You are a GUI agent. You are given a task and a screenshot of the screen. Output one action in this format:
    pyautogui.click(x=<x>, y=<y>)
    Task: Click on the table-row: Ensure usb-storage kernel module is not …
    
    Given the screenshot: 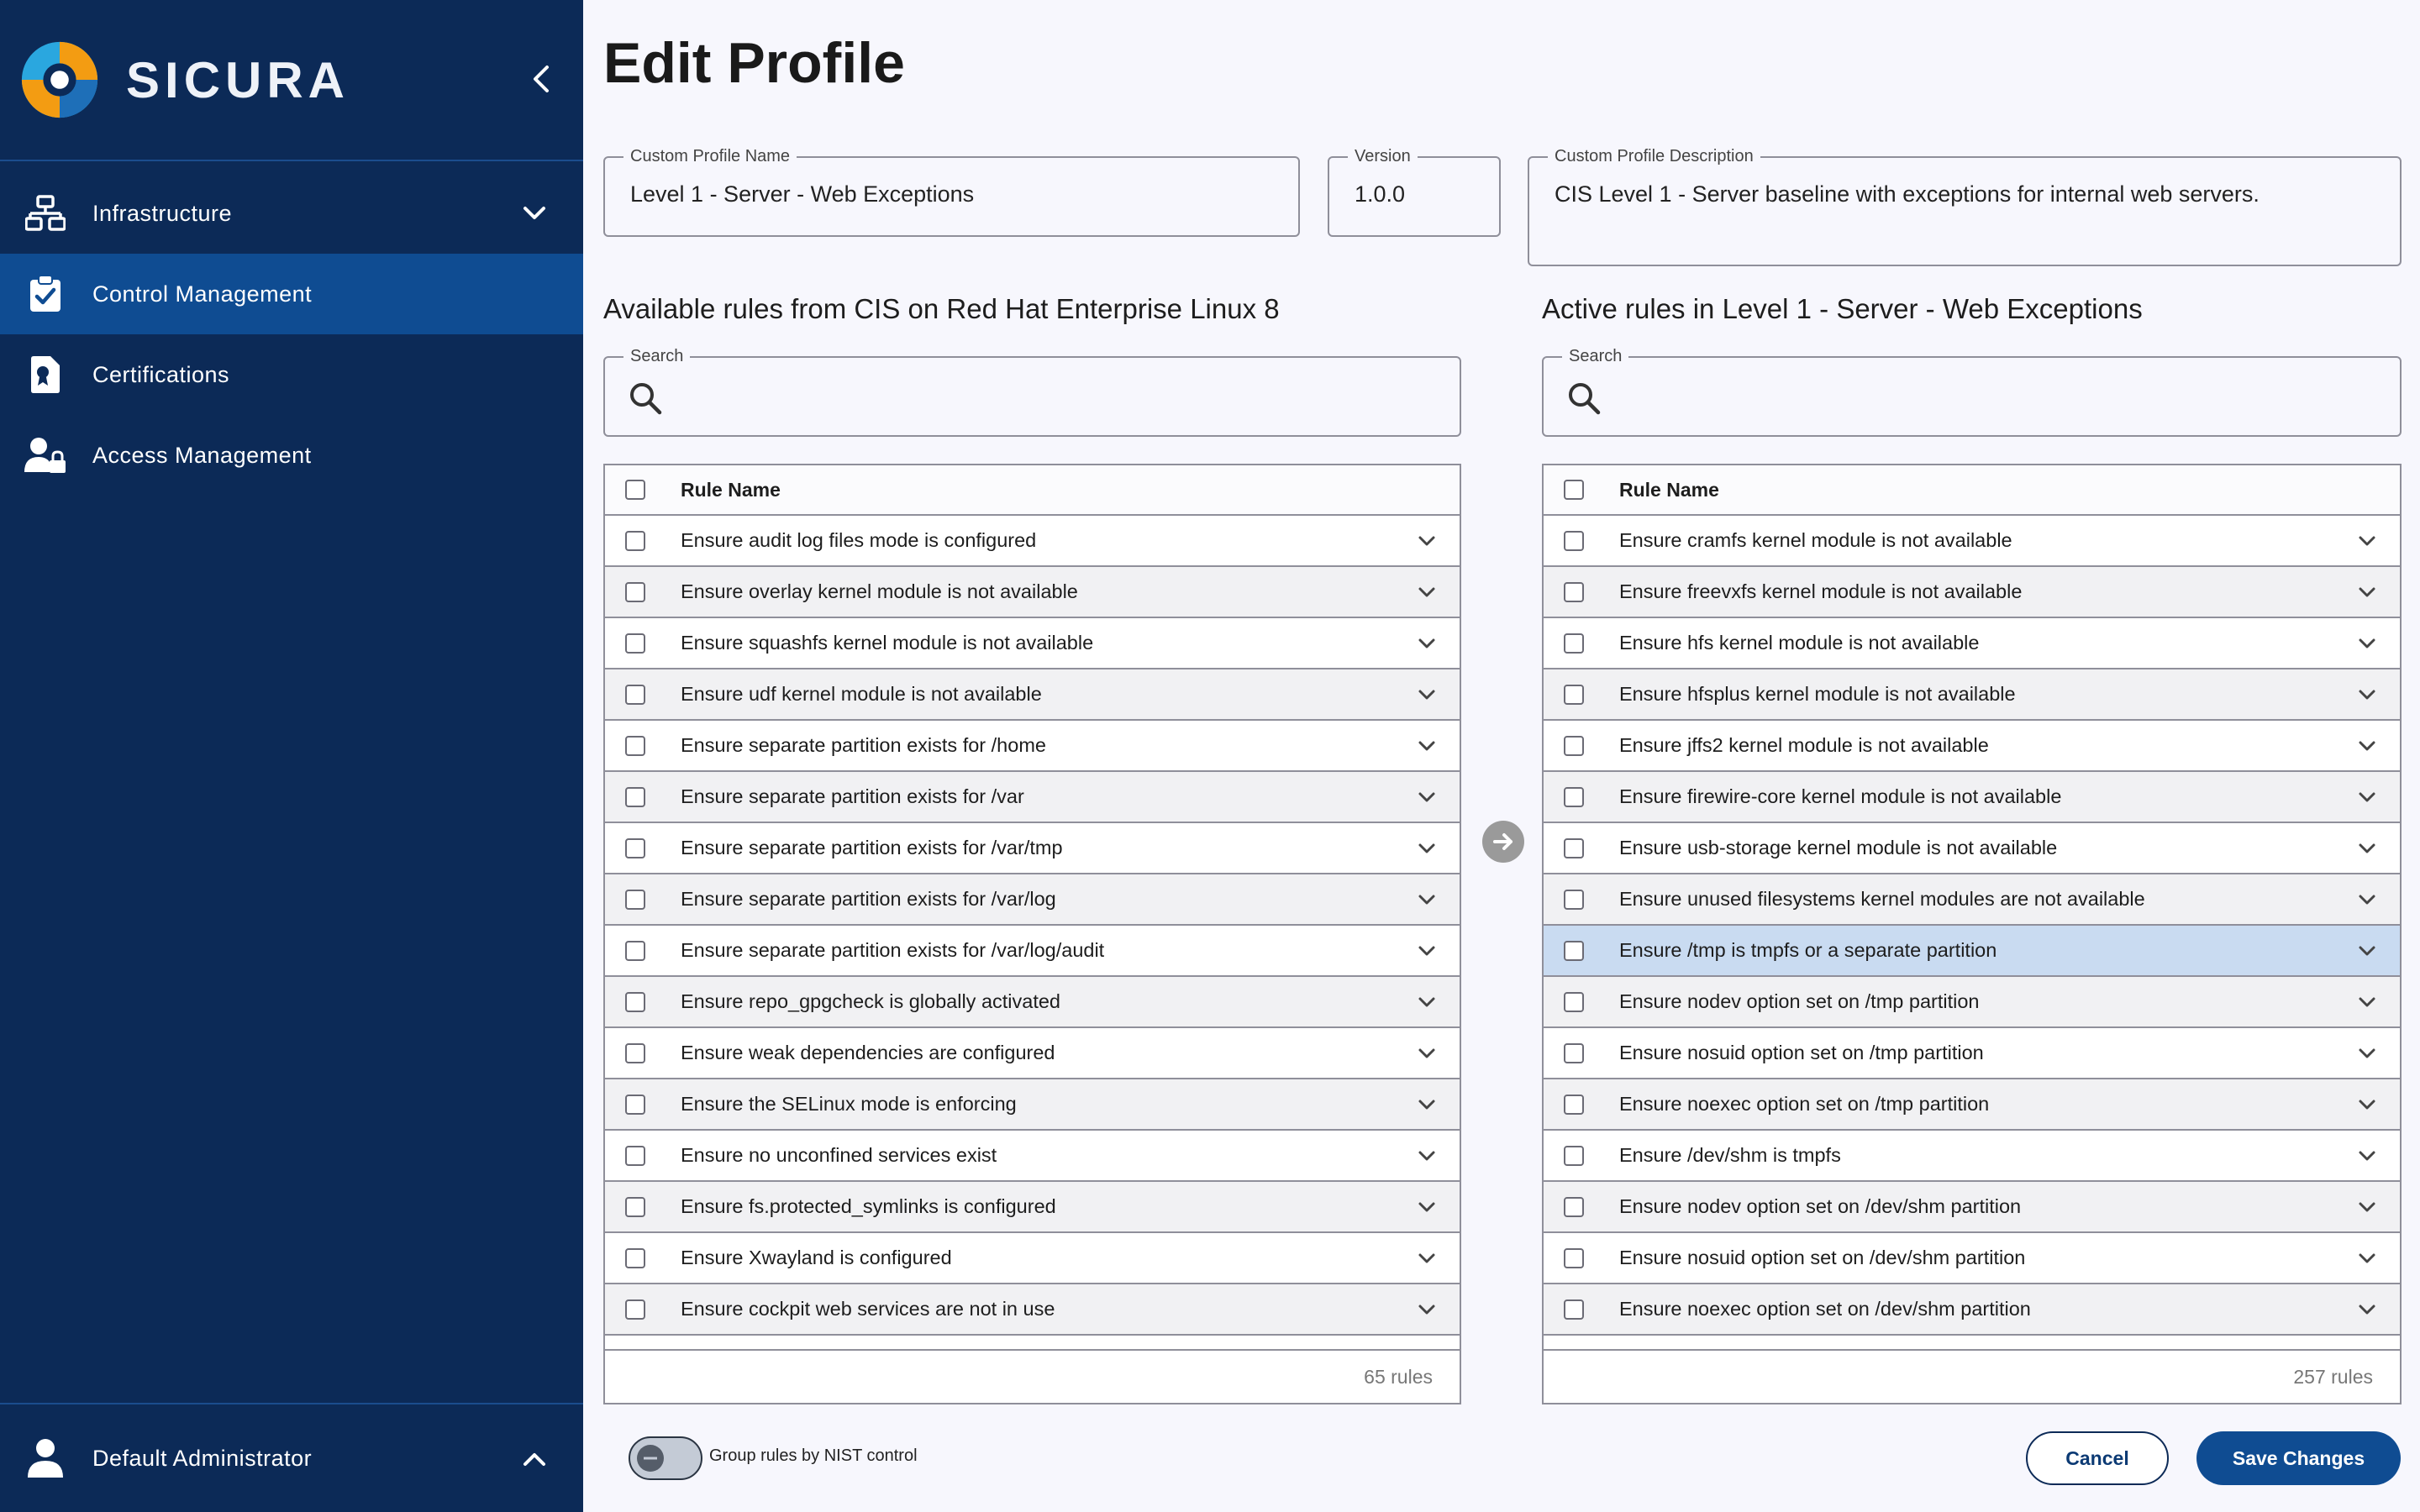 What is the action you would take?
    pyautogui.click(x=1972, y=848)
    